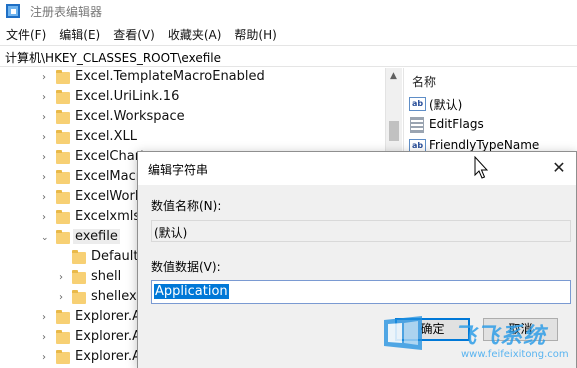 This screenshot has height=368, width=577. Describe the element at coordinates (66, 12) in the screenshot. I see `window-title: 注册表编辑器` at that location.